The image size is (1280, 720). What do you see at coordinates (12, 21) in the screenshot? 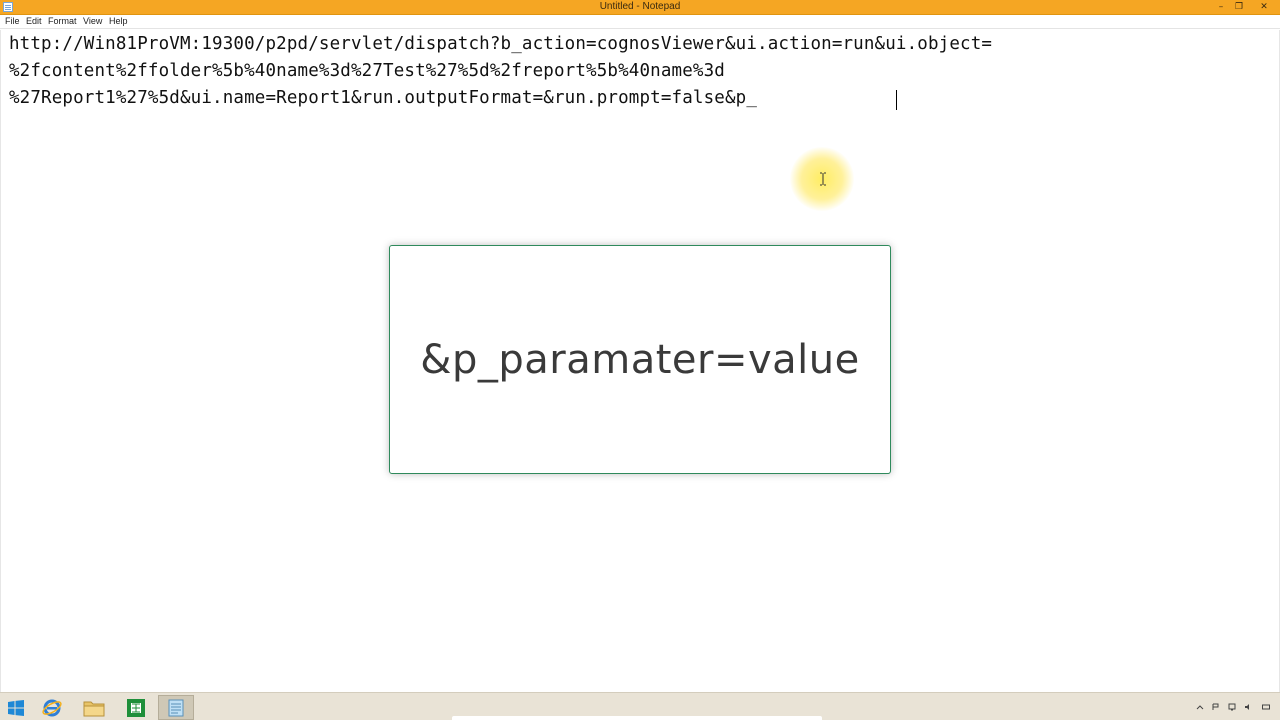
I see `menu-file: File` at bounding box center [12, 21].